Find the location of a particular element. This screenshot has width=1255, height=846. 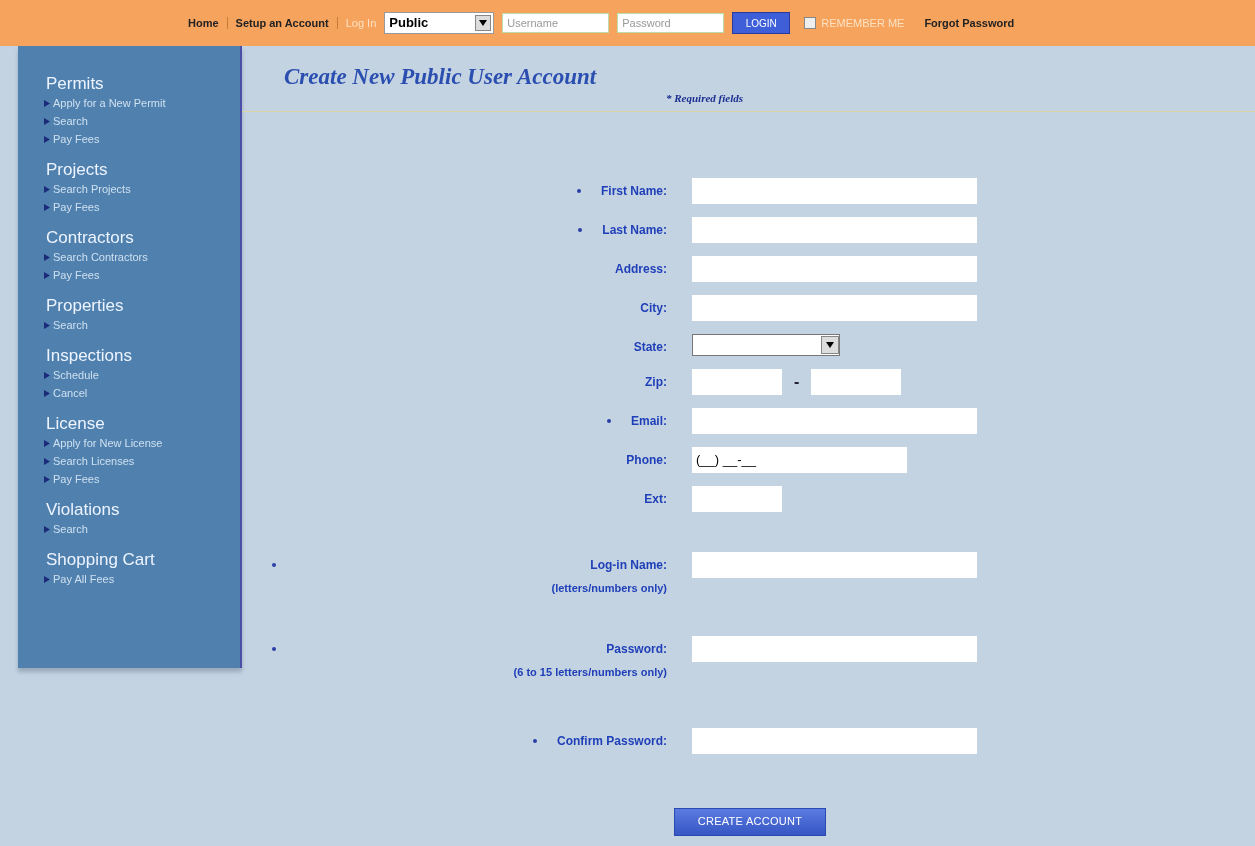

create-account-button: CREATE ACCOUNT is located at coordinates (750, 821).